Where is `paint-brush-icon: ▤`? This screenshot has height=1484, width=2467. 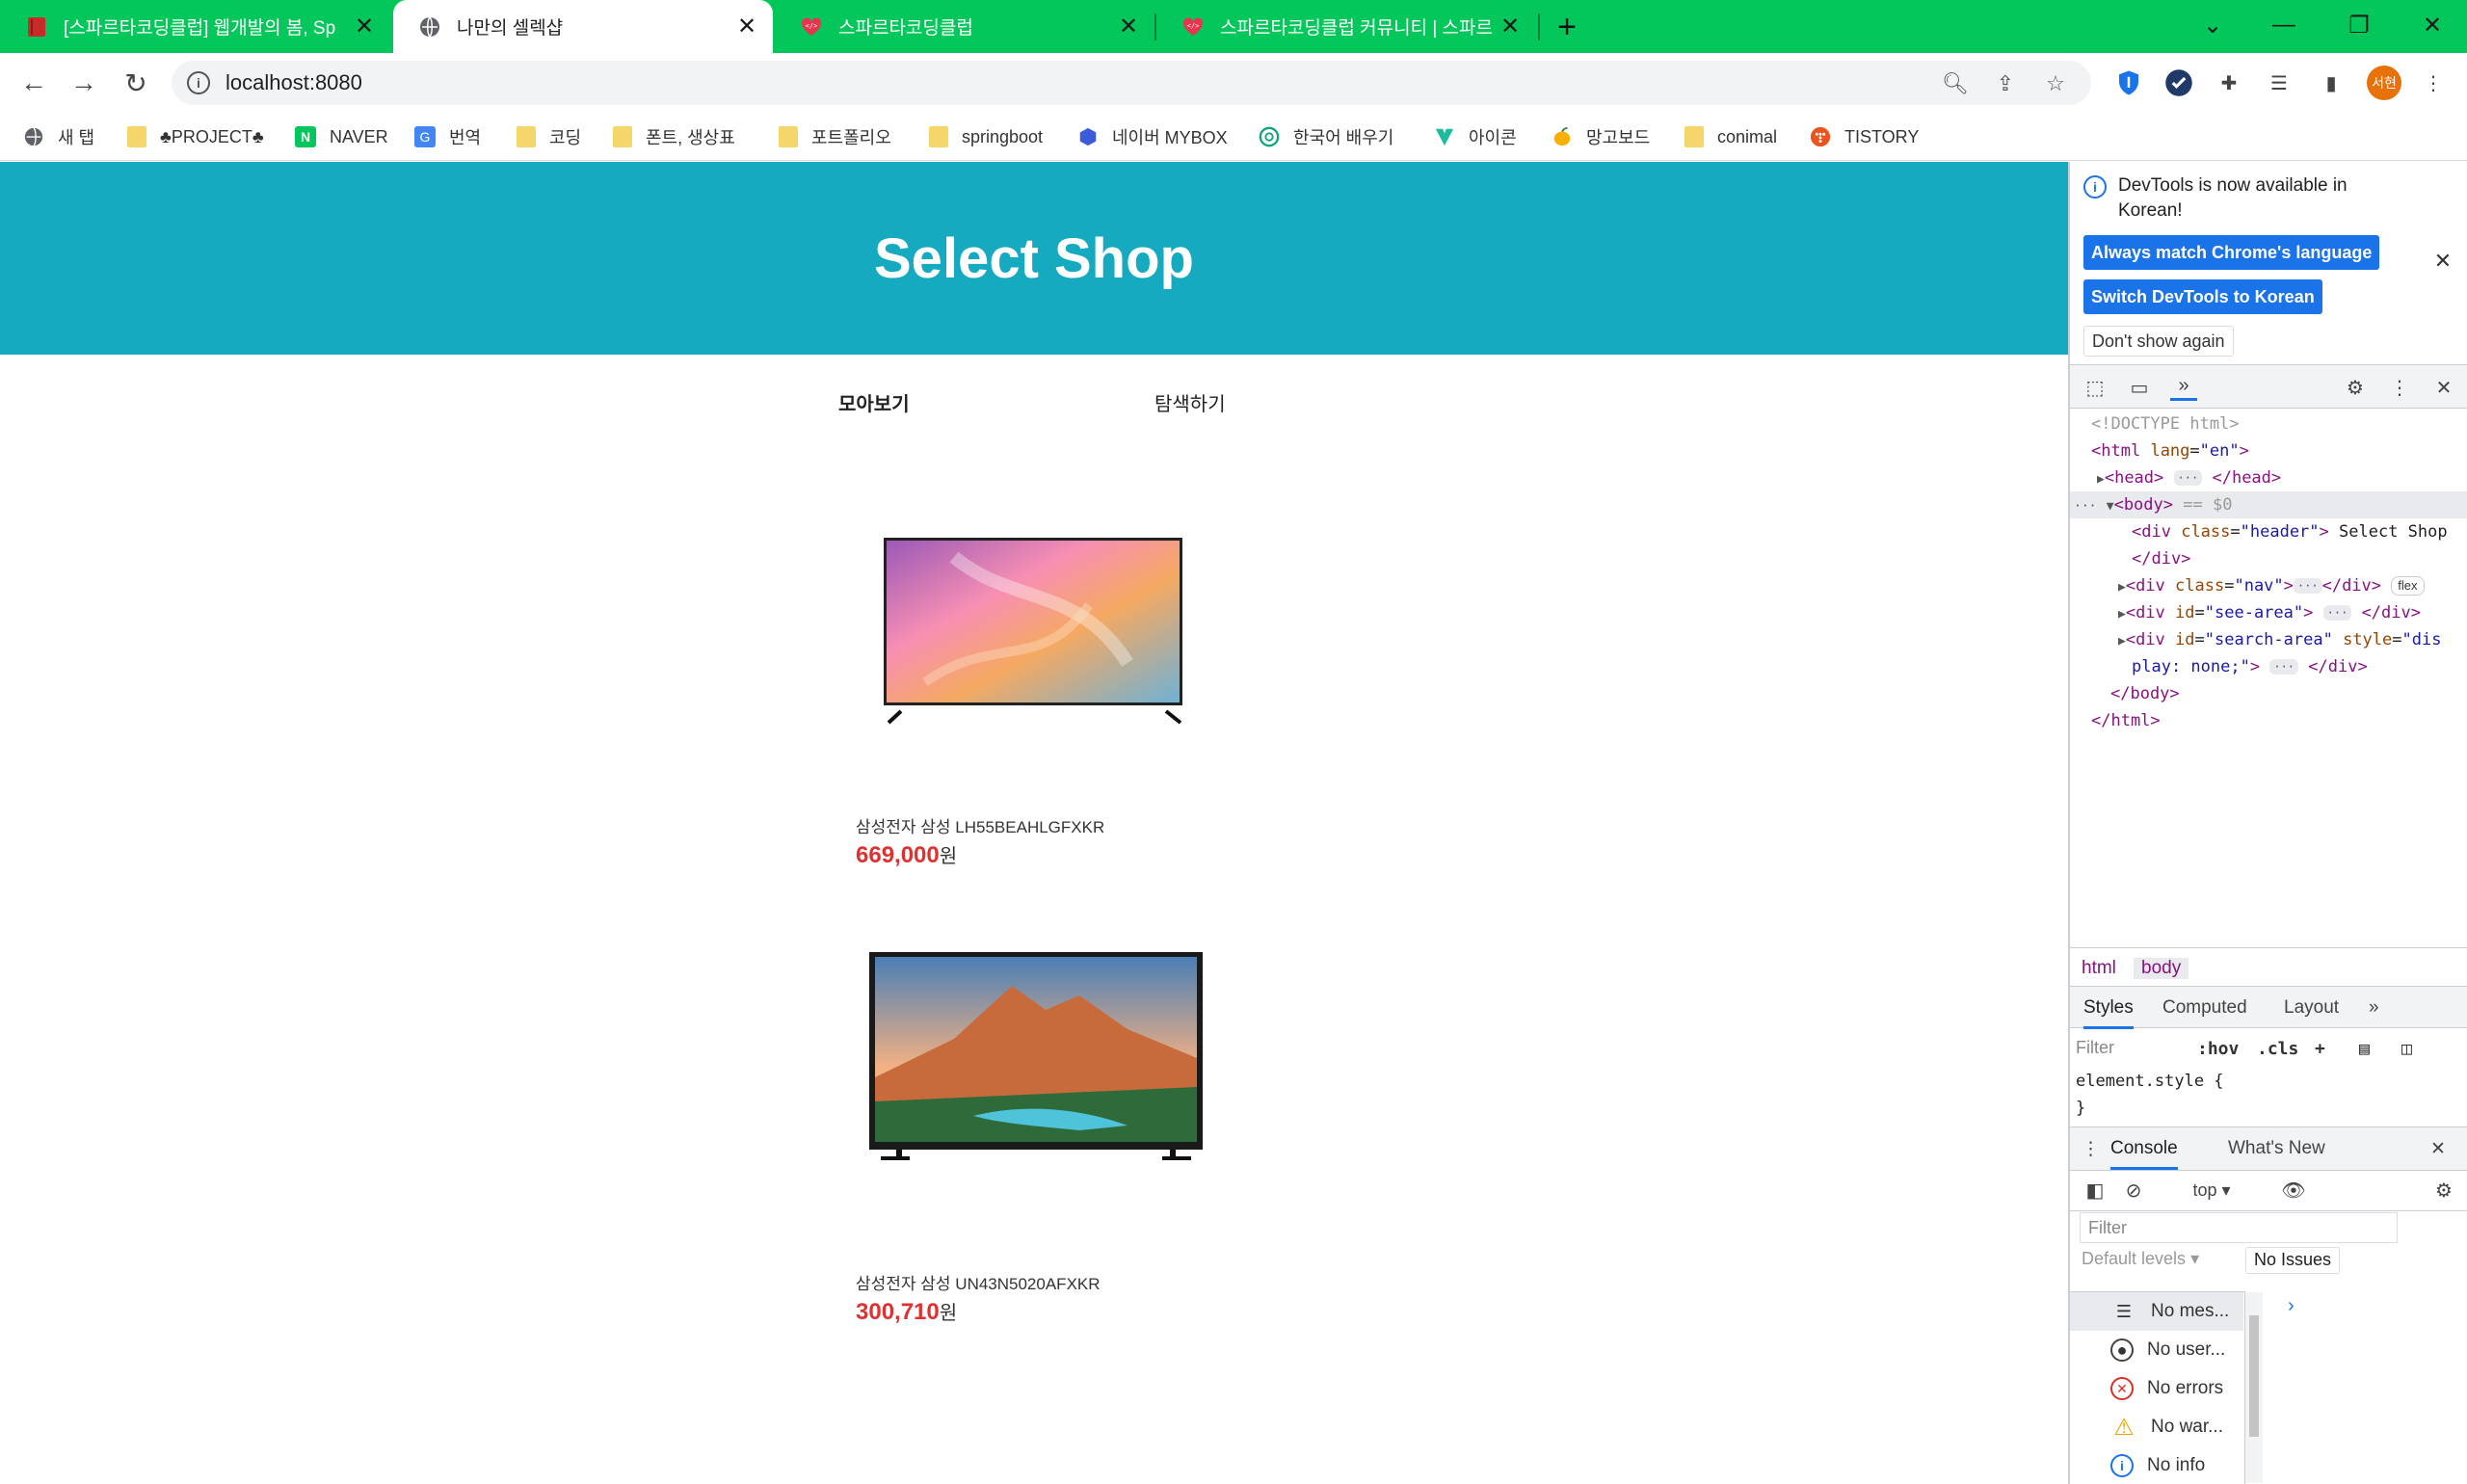
paint-brush-icon: ▤ is located at coordinates (2364, 1049).